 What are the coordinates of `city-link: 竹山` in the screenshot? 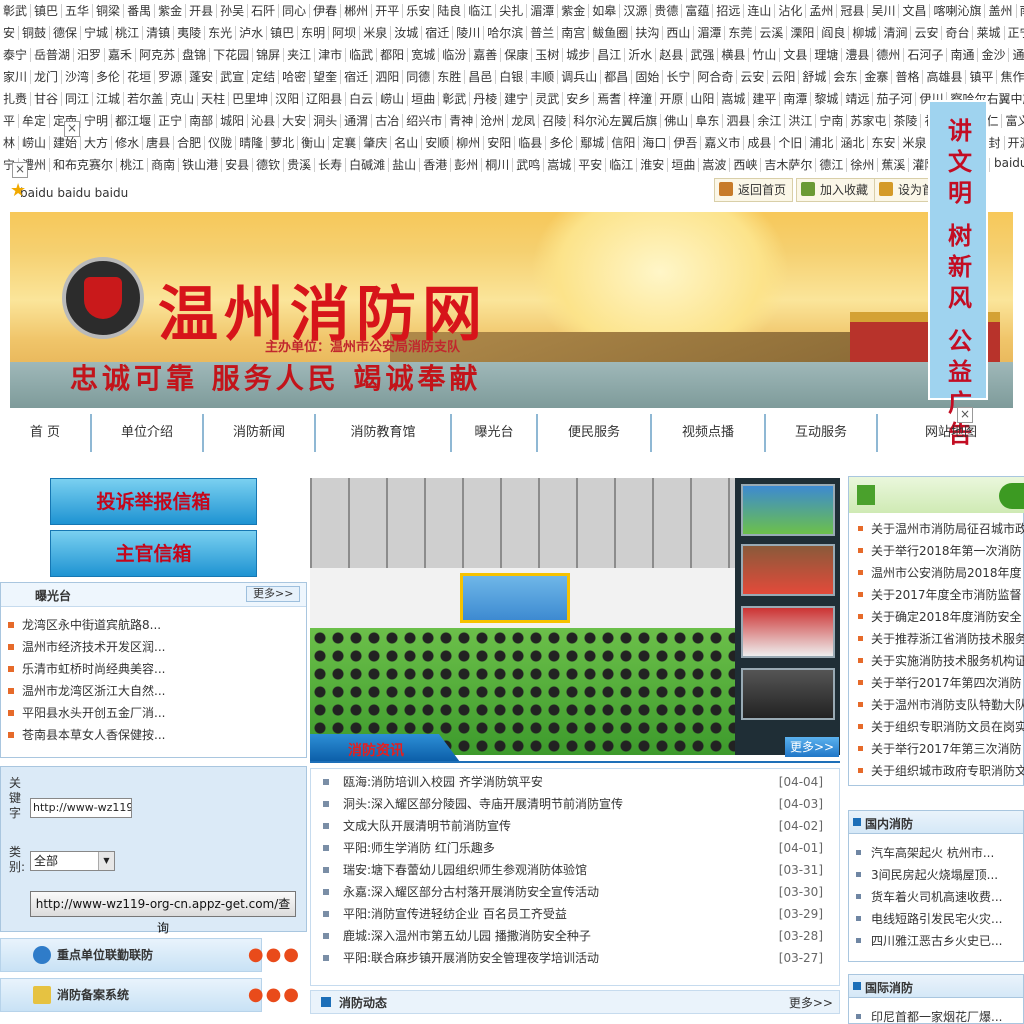 It's located at (765, 55).